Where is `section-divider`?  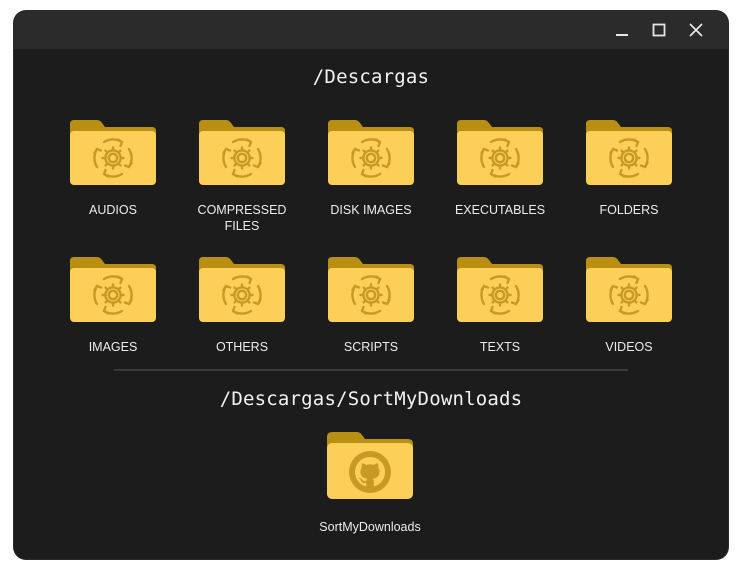 section-divider is located at coordinates (371, 370).